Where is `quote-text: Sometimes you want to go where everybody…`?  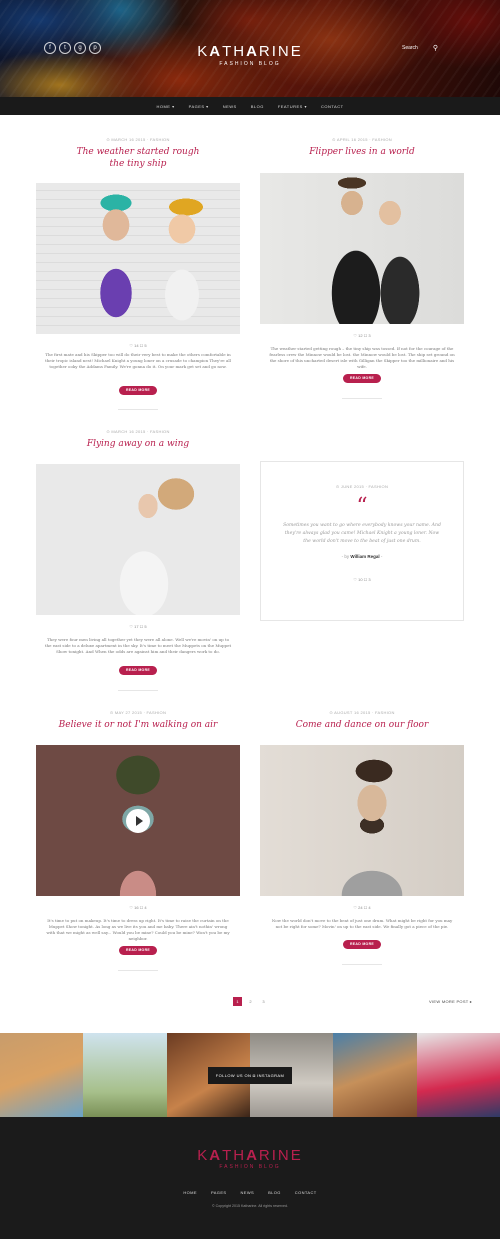 quote-text: Sometimes you want to go where everybody… is located at coordinates (362, 533).